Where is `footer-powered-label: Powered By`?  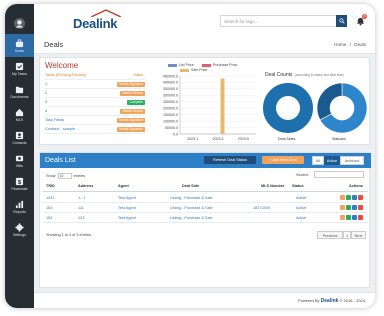 footer-powered-label: Powered By is located at coordinates (308, 300).